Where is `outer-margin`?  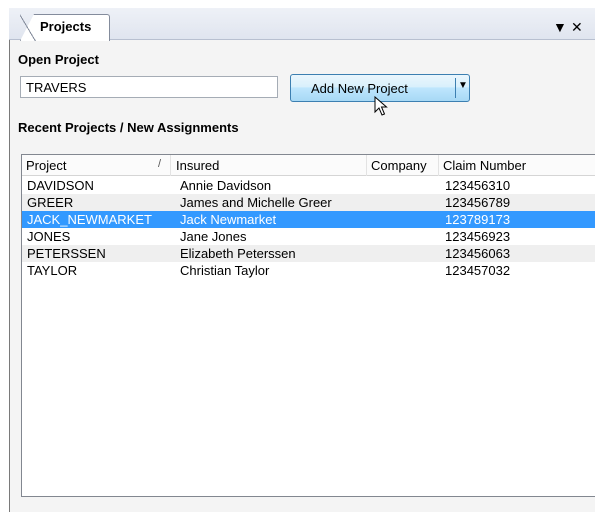
outer-margin is located at coordinates (4, 256).